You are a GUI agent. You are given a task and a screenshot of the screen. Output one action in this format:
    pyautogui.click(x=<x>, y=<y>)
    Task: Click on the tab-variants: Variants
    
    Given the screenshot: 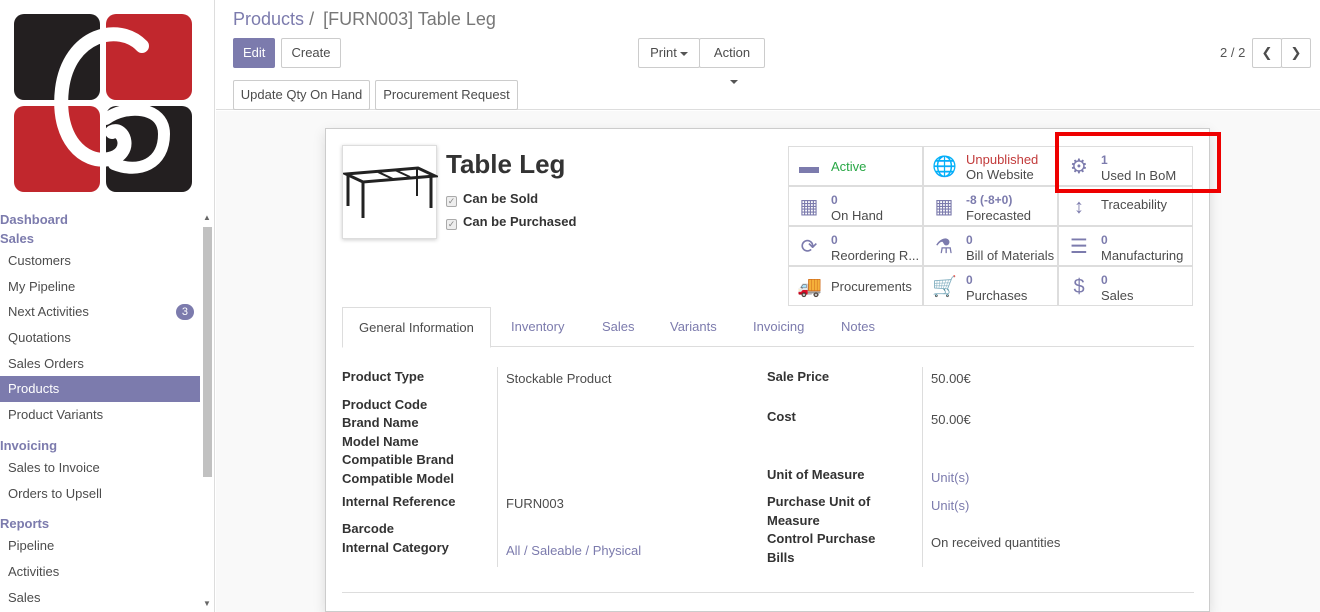 What is the action you would take?
    pyautogui.click(x=693, y=327)
    